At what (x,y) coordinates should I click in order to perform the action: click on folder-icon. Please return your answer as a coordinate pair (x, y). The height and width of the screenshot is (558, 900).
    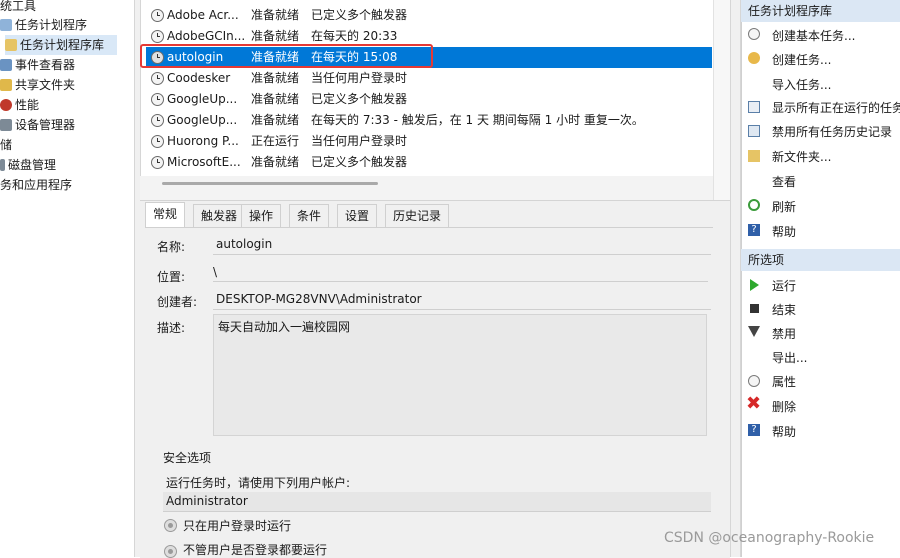
    Looking at the image, I should click on (754, 156).